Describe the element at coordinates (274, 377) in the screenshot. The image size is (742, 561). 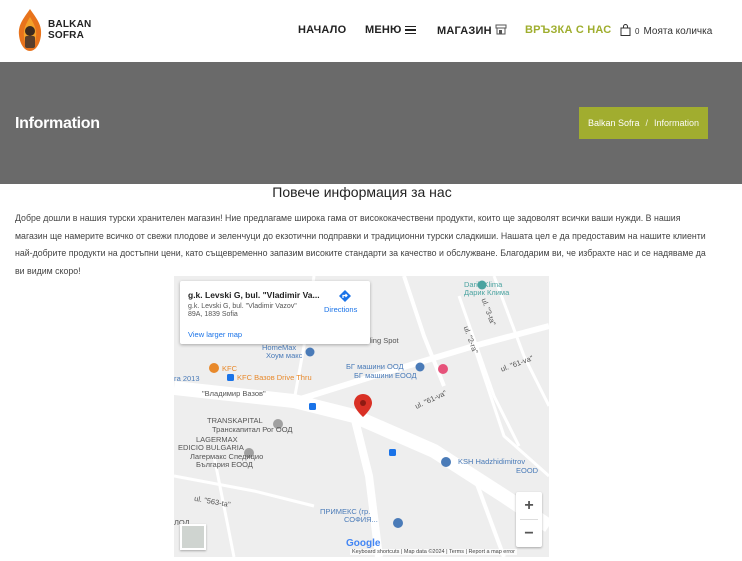
I see `map-label: KFC Вазов Drive Thru` at that location.